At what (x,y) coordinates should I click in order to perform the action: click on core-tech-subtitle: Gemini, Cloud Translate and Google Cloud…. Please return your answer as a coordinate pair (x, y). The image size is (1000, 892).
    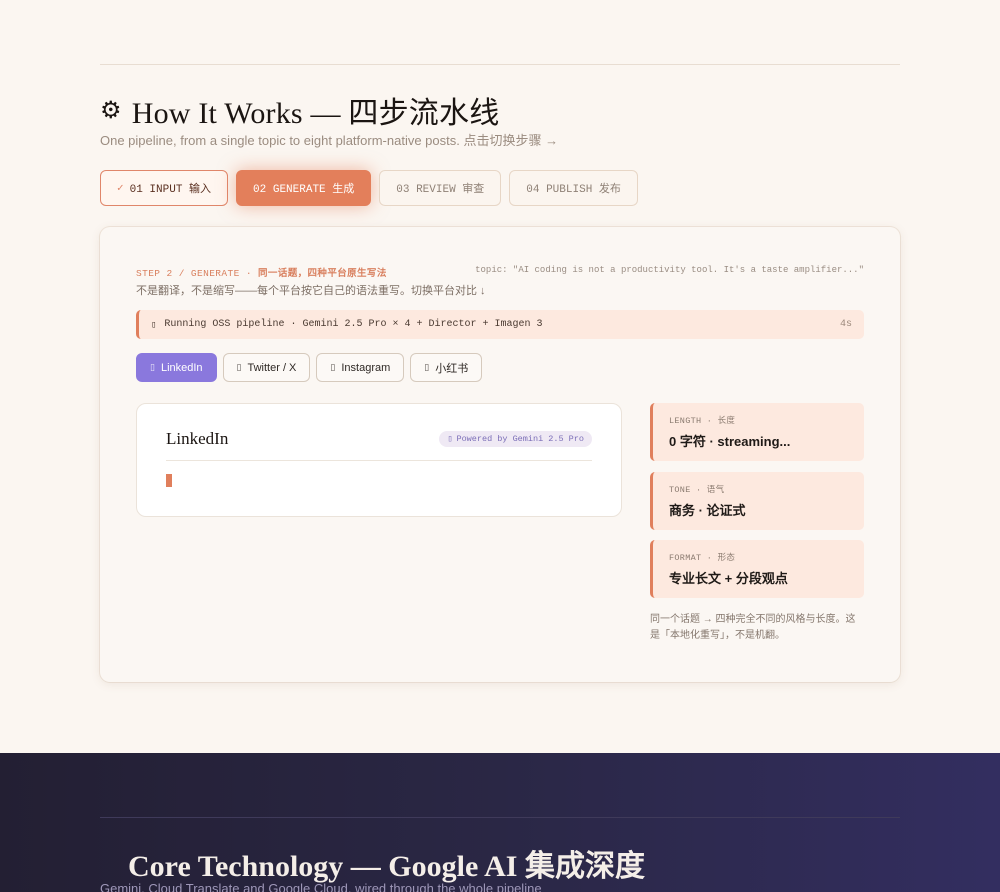
    Looking at the image, I should click on (321, 886).